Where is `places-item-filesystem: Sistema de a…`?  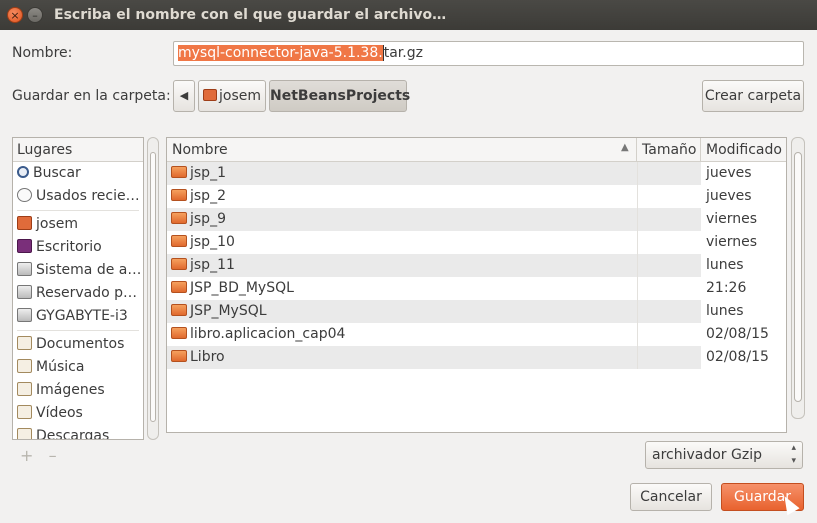 places-item-filesystem: Sistema de a… is located at coordinates (78, 270).